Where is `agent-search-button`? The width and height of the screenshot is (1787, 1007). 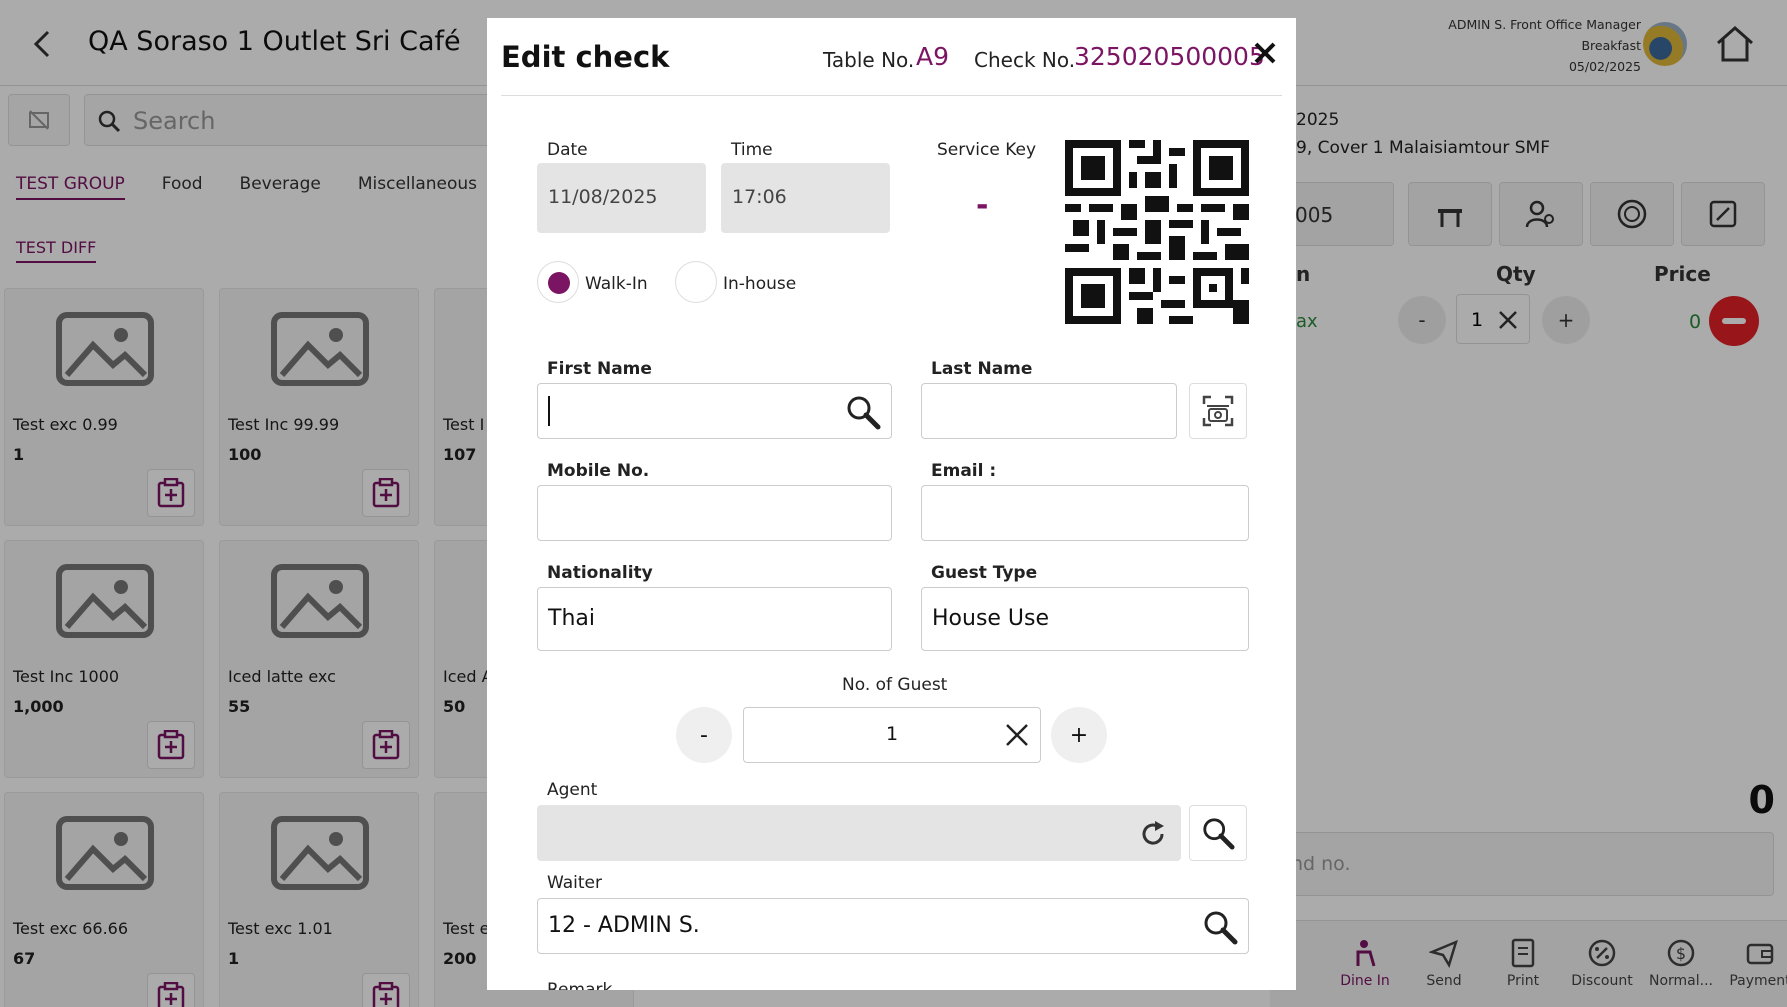
agent-search-button is located at coordinates (1218, 833).